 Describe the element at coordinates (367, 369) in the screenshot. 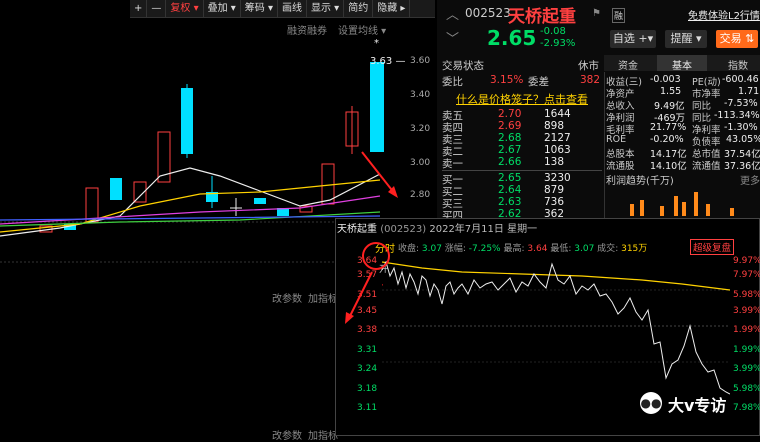

I see `min-y-6: 3.24` at that location.